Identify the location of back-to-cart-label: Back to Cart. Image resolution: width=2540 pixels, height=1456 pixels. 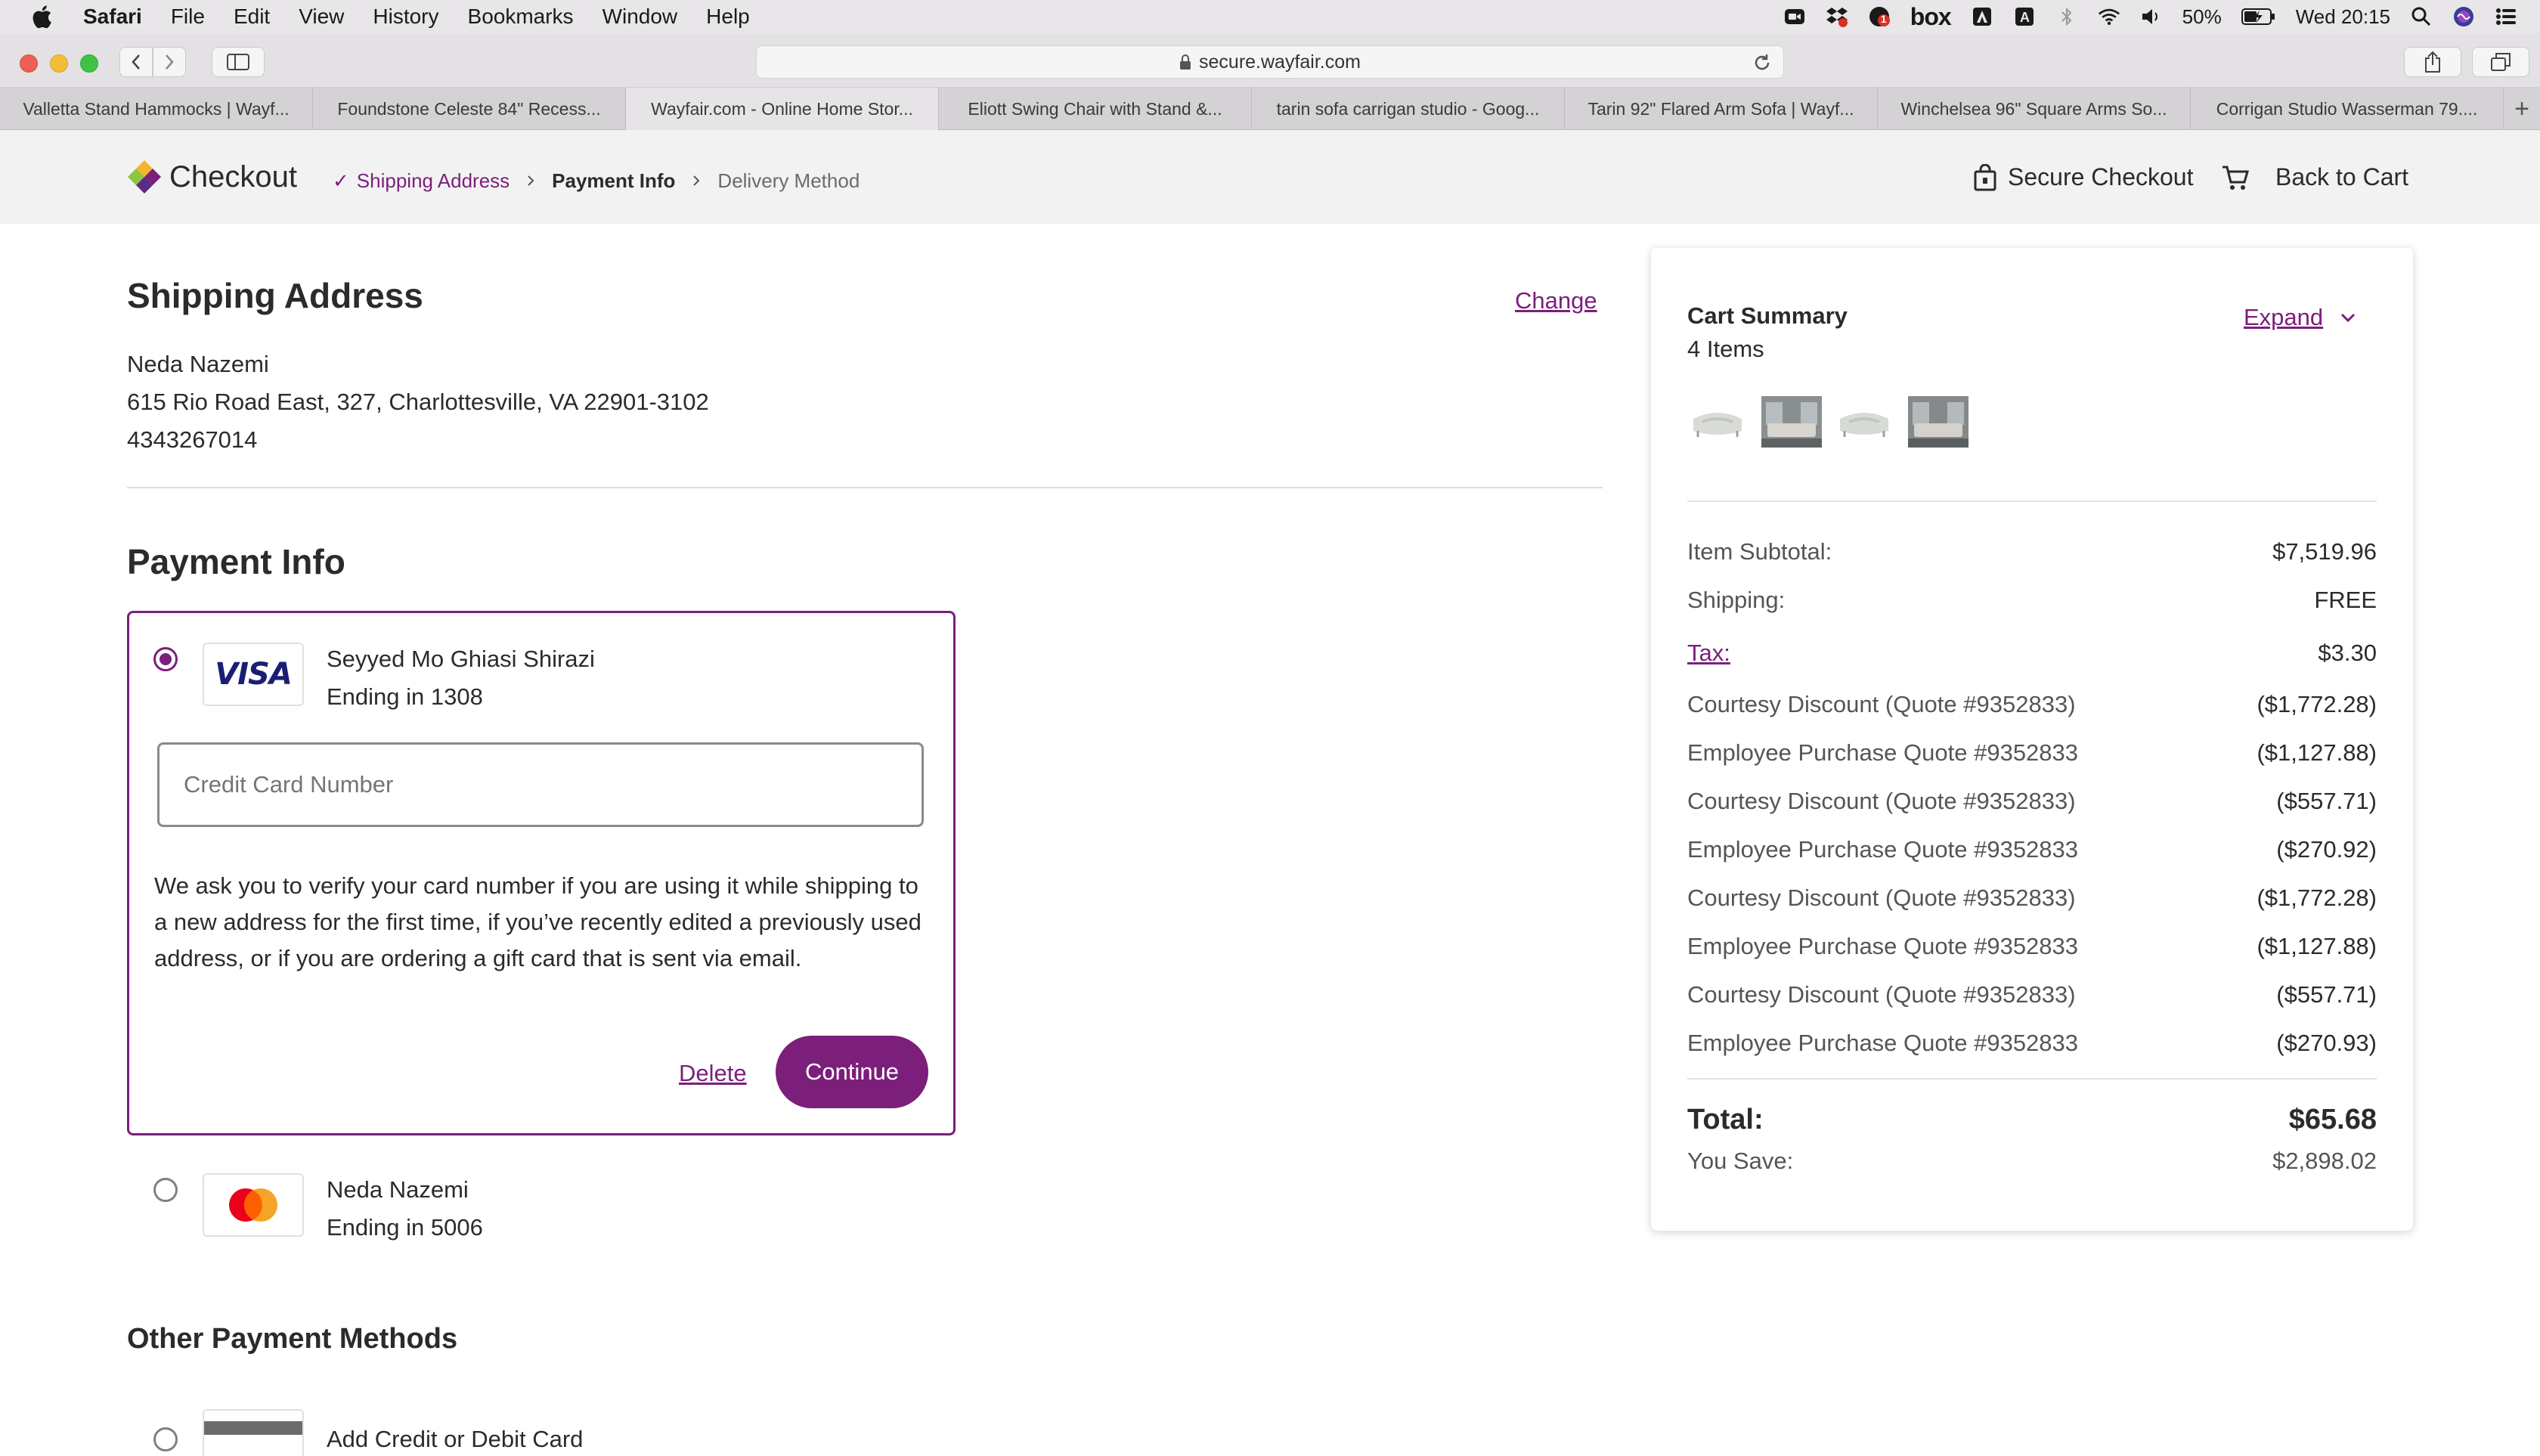
(2342, 177).